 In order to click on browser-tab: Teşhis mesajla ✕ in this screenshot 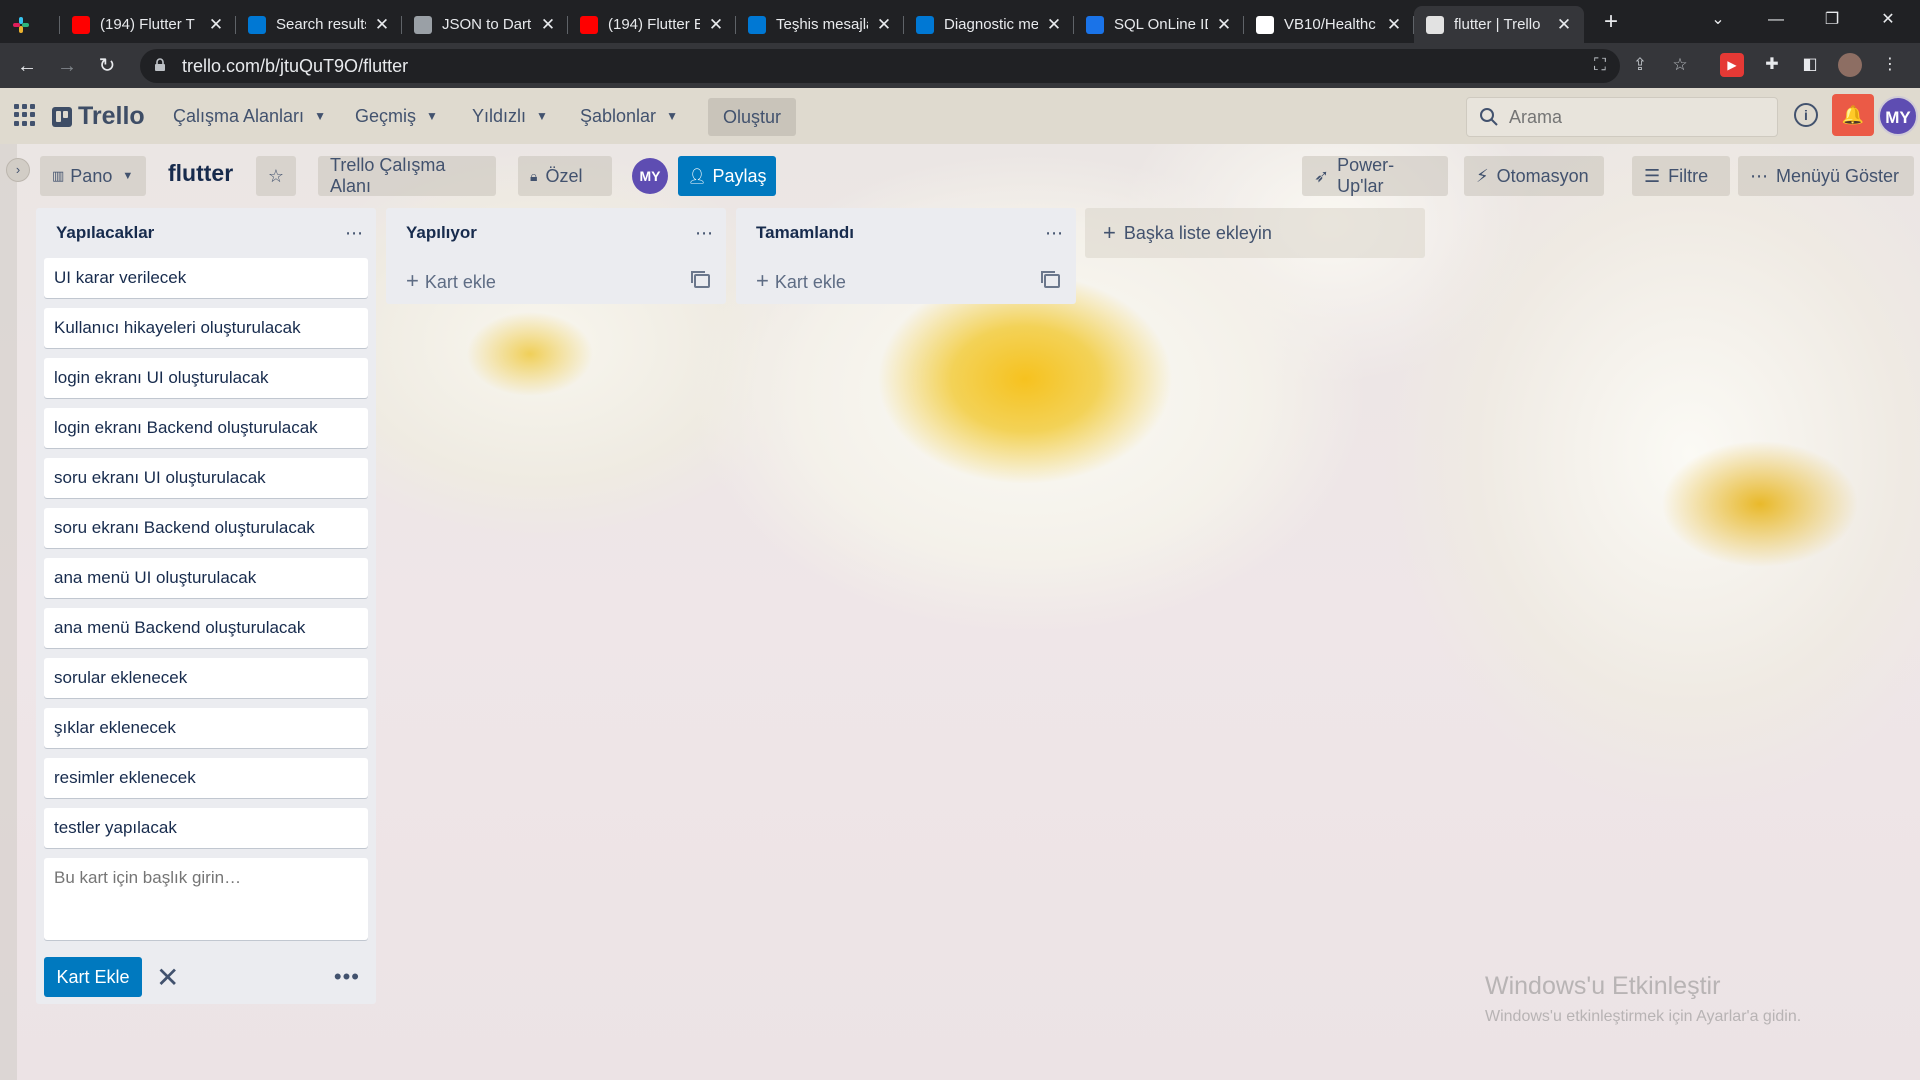, I will do `click(820, 24)`.